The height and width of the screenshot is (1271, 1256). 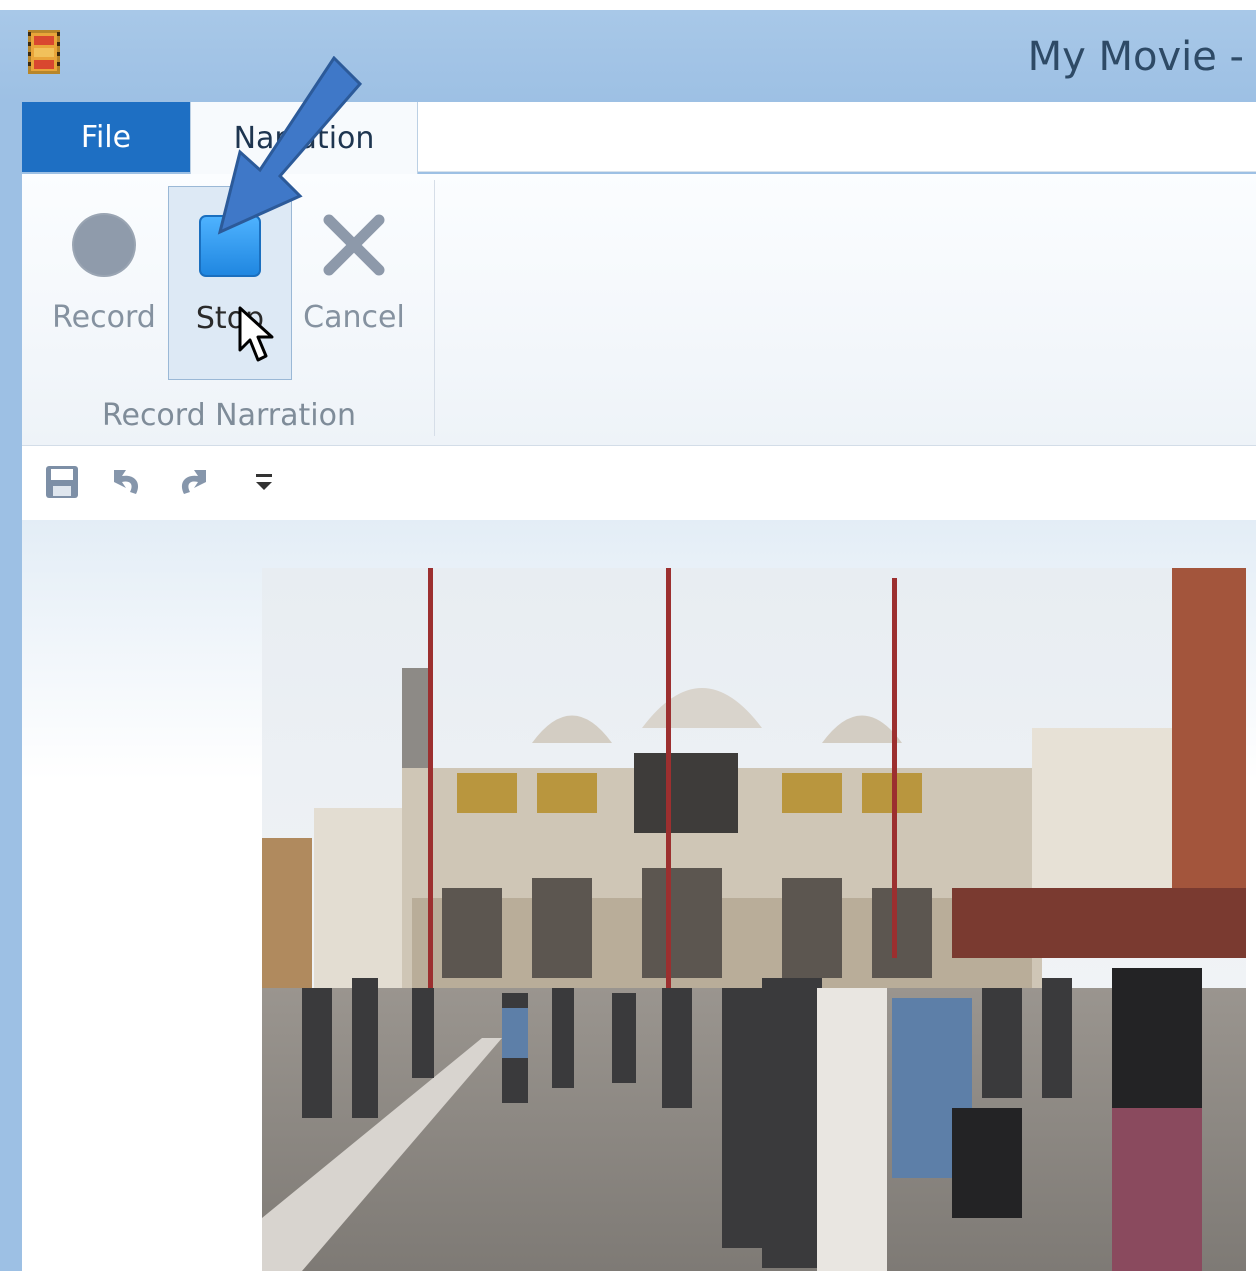 I want to click on tab-row-spacer, so click(x=837, y=137).